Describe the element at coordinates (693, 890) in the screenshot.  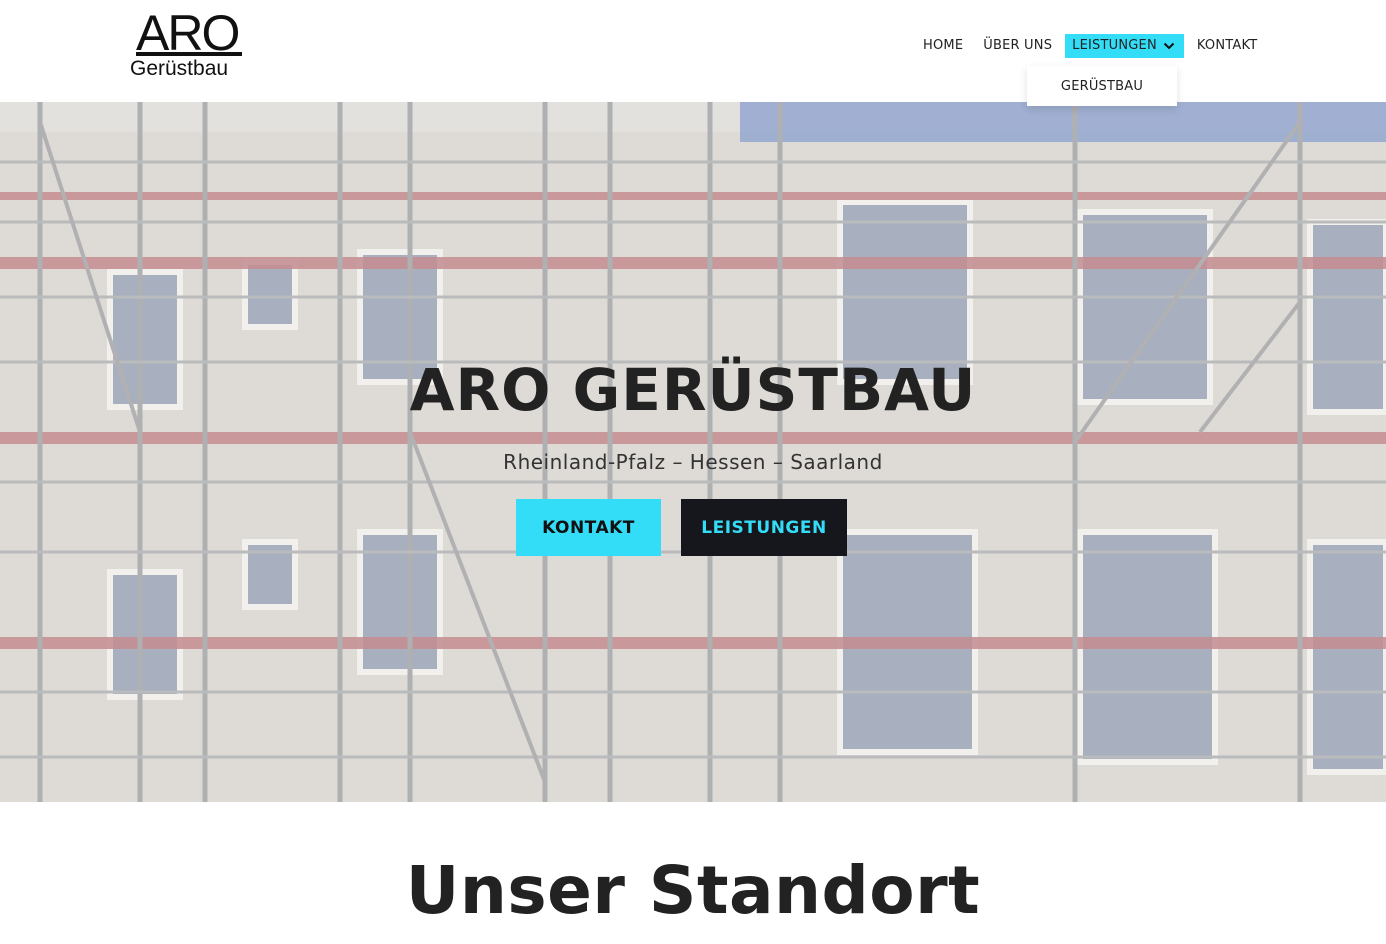
I see `section-title-standort: Unser Standort` at that location.